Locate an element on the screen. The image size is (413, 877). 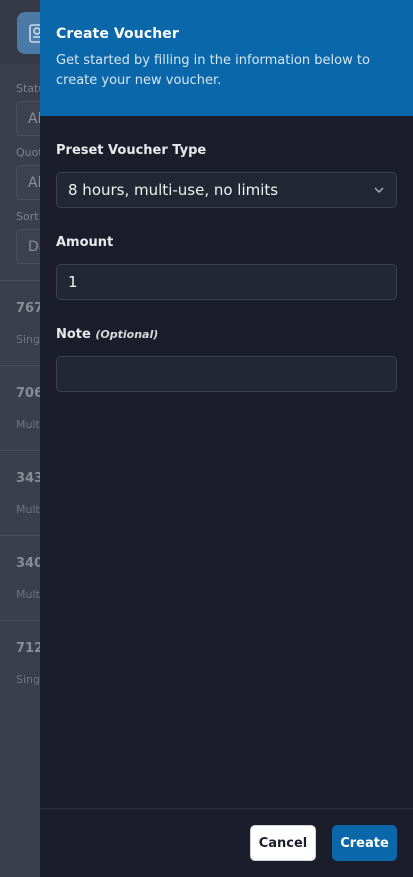
note-input is located at coordinates (226, 374).